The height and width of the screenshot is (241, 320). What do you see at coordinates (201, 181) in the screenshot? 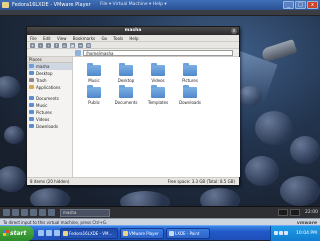
I see `free-space: Free space: 3.3 GB (Total: 8.5 GB)` at bounding box center [201, 181].